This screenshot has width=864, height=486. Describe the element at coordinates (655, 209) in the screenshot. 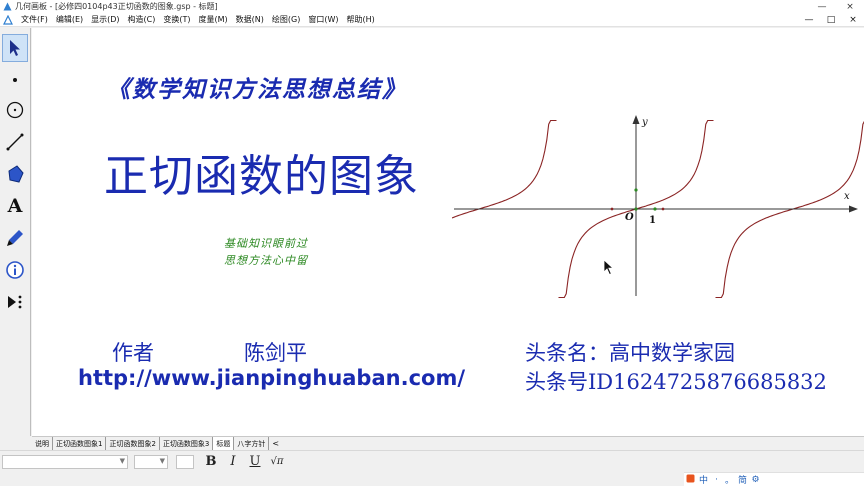

I see `unit-point-x` at that location.